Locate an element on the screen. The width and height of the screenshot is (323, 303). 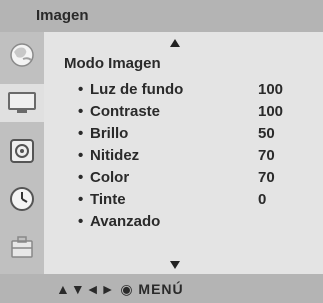
audio-icon is located at coordinates (22, 151).